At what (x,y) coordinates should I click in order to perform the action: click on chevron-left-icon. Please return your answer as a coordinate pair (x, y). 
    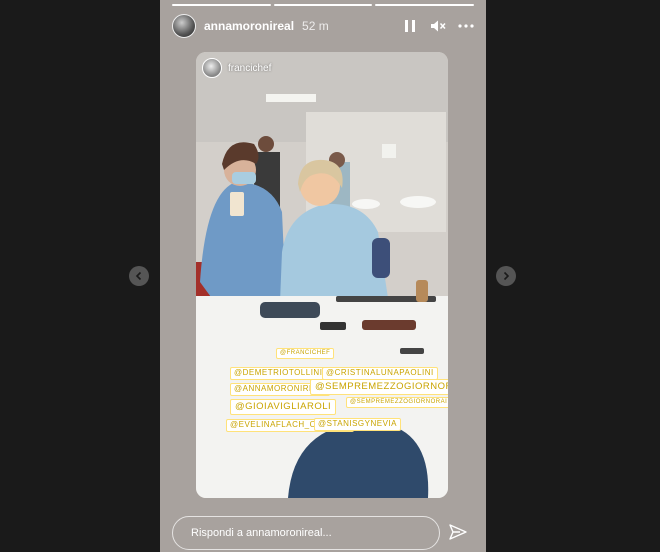
    Looking at the image, I should click on (138, 276).